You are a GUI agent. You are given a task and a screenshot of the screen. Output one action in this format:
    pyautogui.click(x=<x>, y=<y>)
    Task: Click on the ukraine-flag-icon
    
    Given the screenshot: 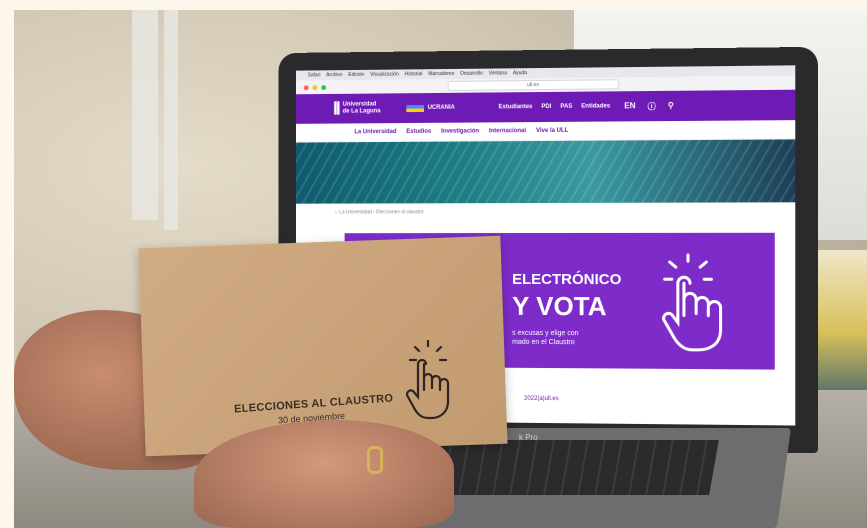 What is the action you would take?
    pyautogui.click(x=414, y=108)
    